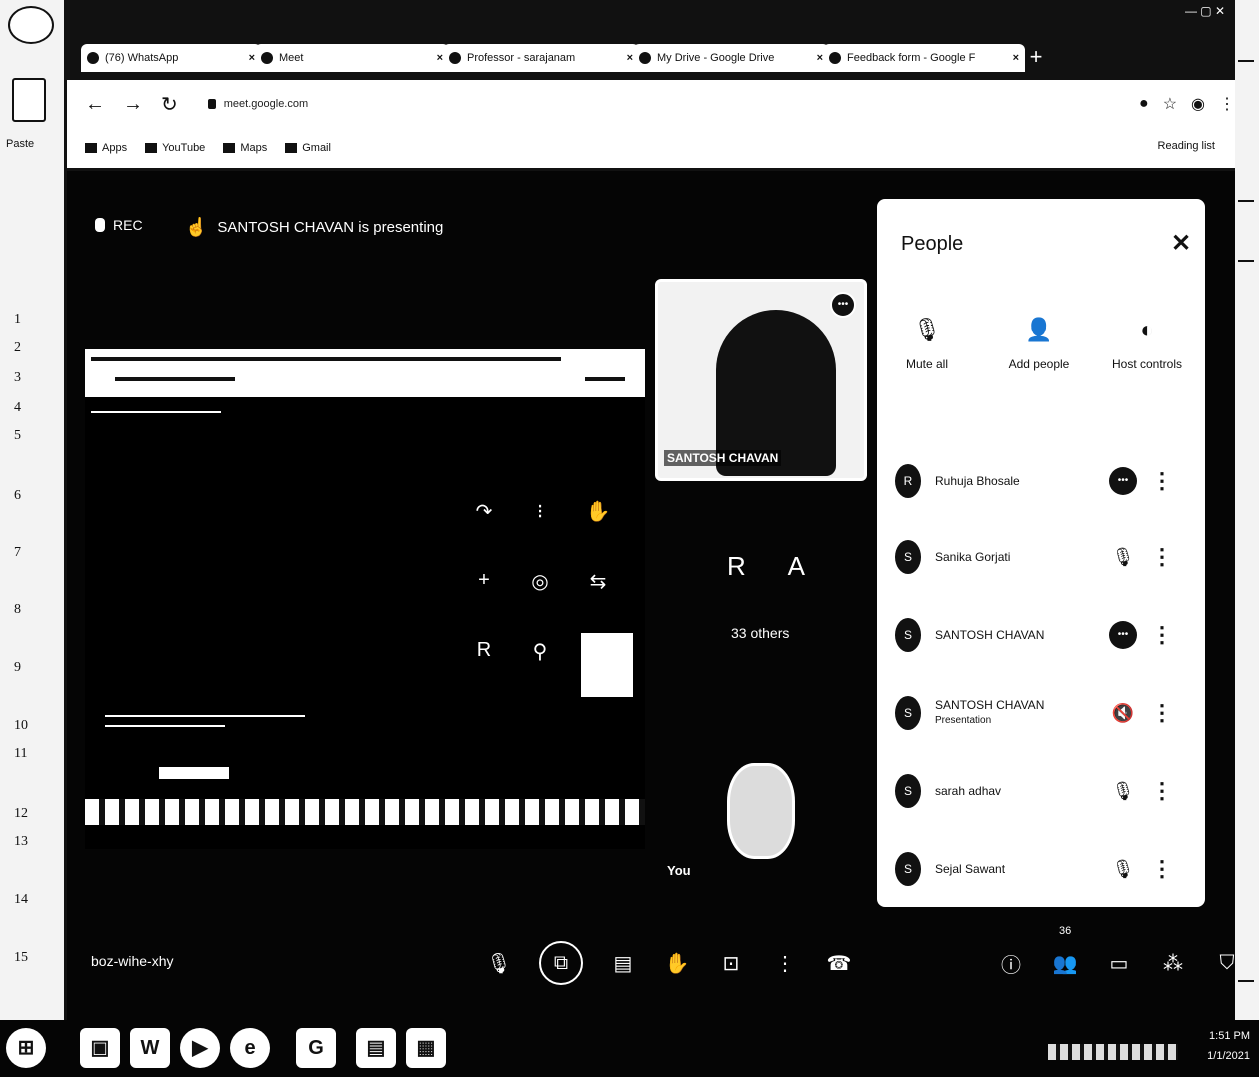 This screenshot has height=1077, width=1259. Describe the element at coordinates (156, 412) in the screenshot. I see `shared-bookmarks` at that location.